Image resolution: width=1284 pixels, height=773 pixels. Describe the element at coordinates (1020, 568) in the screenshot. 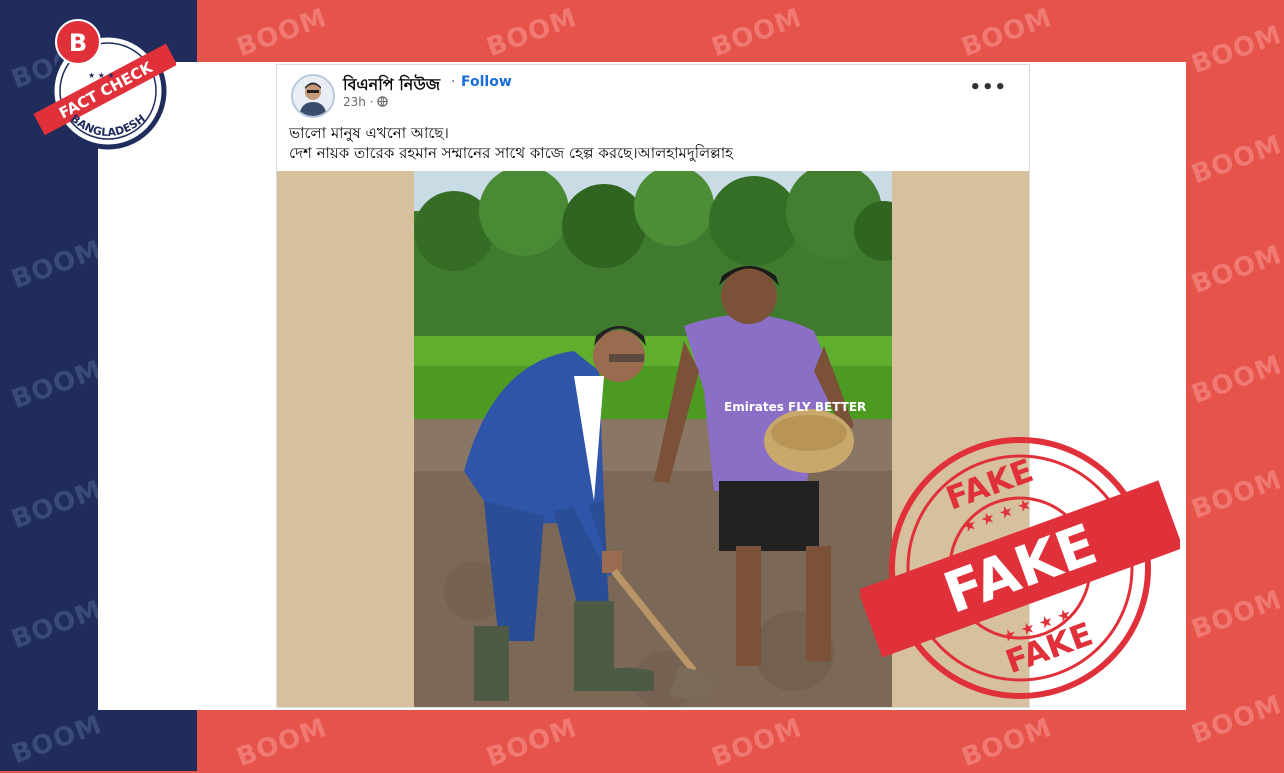

I see `fake-stamp: FAKE FAKE ★ ★ ★ ★ ★ ★ ★ ★ FAKE` at that location.